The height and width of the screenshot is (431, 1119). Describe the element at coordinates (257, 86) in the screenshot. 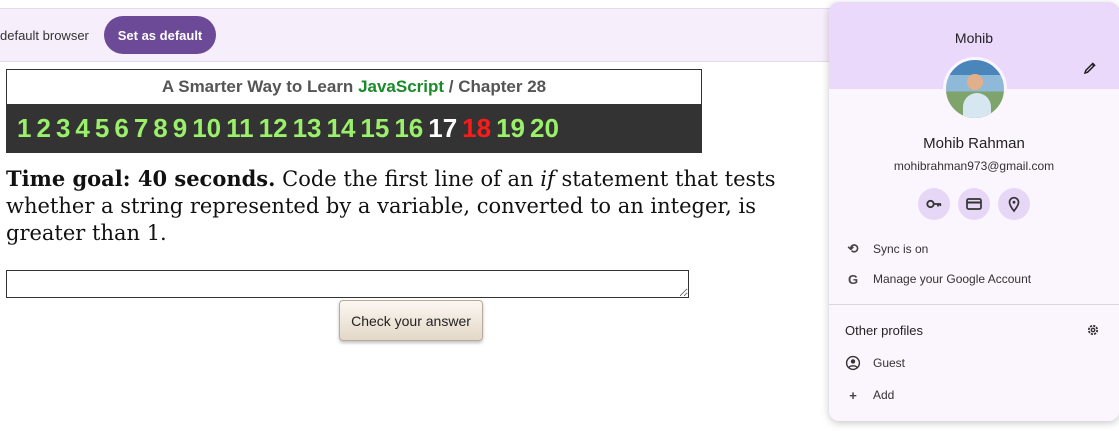

I see `book-title-prefix: A Smarter Way to Learn` at that location.